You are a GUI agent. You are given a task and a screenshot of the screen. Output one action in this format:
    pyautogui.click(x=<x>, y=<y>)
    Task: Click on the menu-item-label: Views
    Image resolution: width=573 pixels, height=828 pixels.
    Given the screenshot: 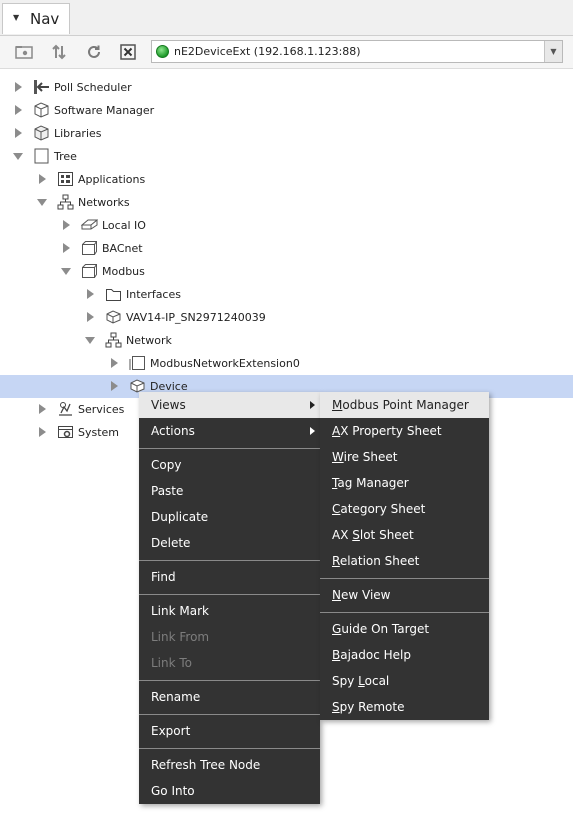 What is the action you would take?
    pyautogui.click(x=168, y=405)
    